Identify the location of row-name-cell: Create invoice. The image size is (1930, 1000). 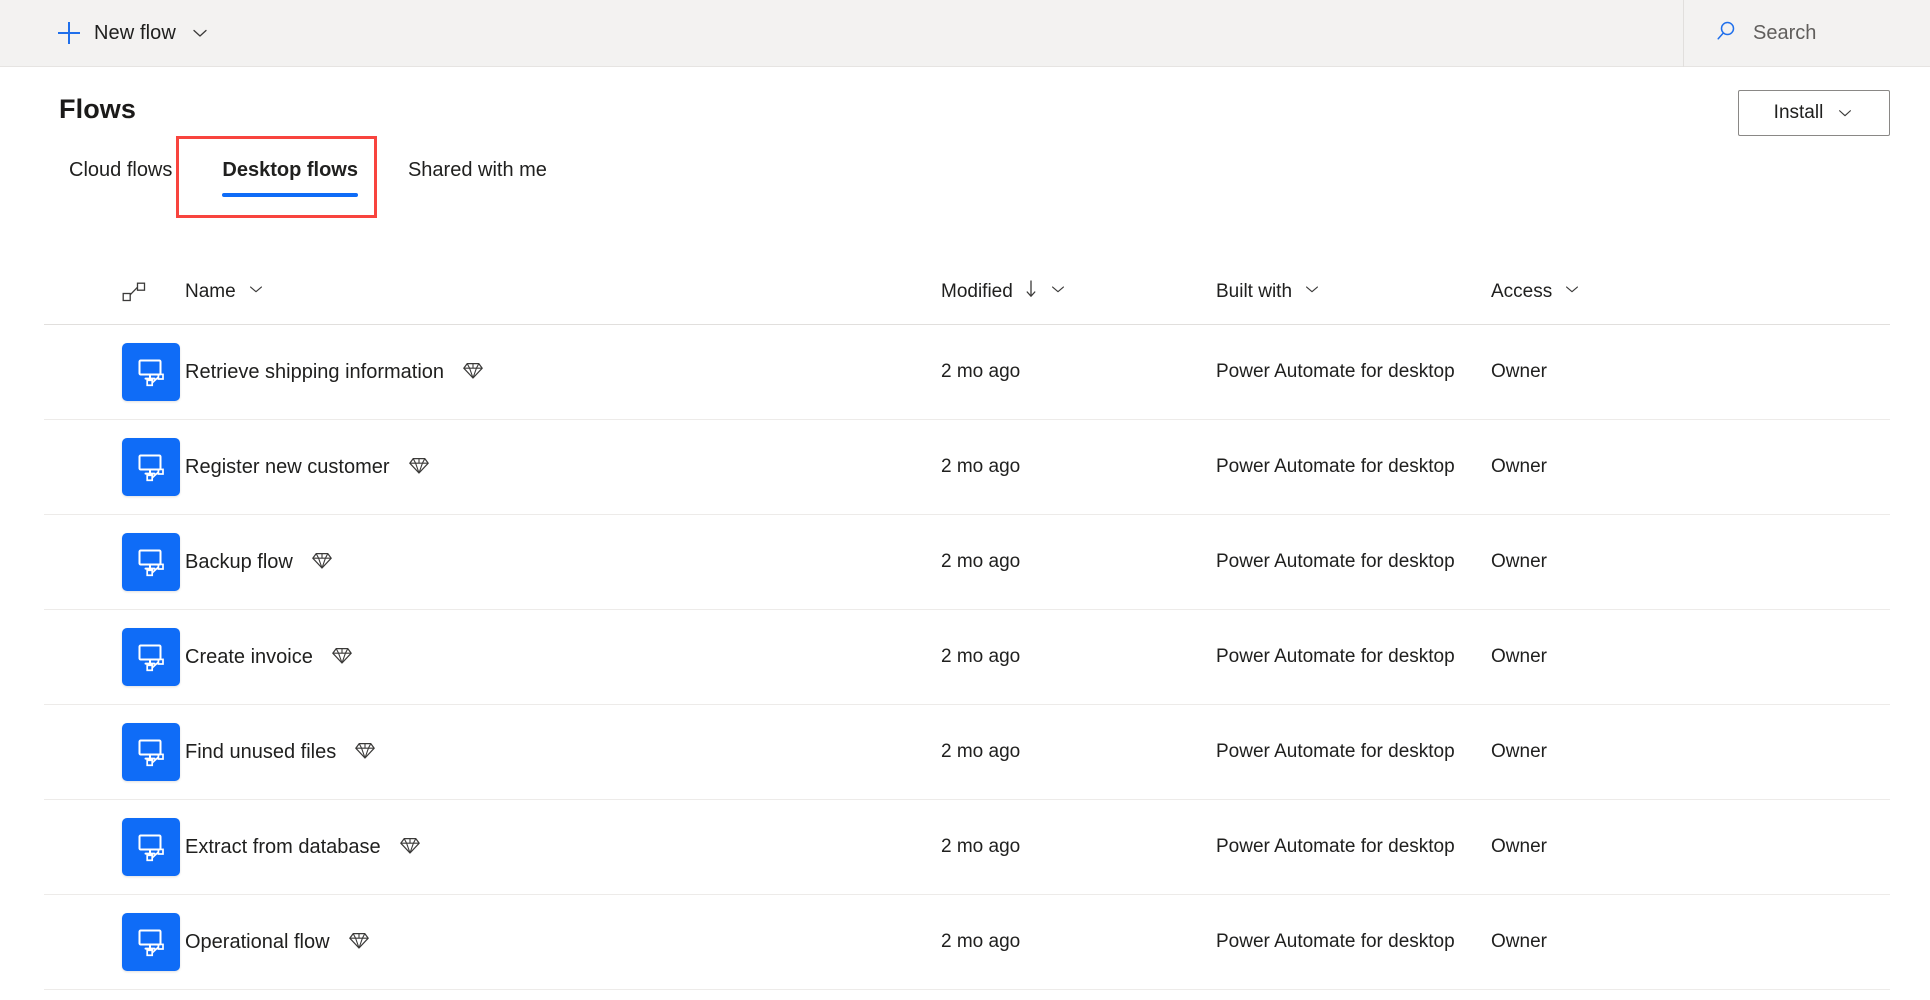
(563, 657).